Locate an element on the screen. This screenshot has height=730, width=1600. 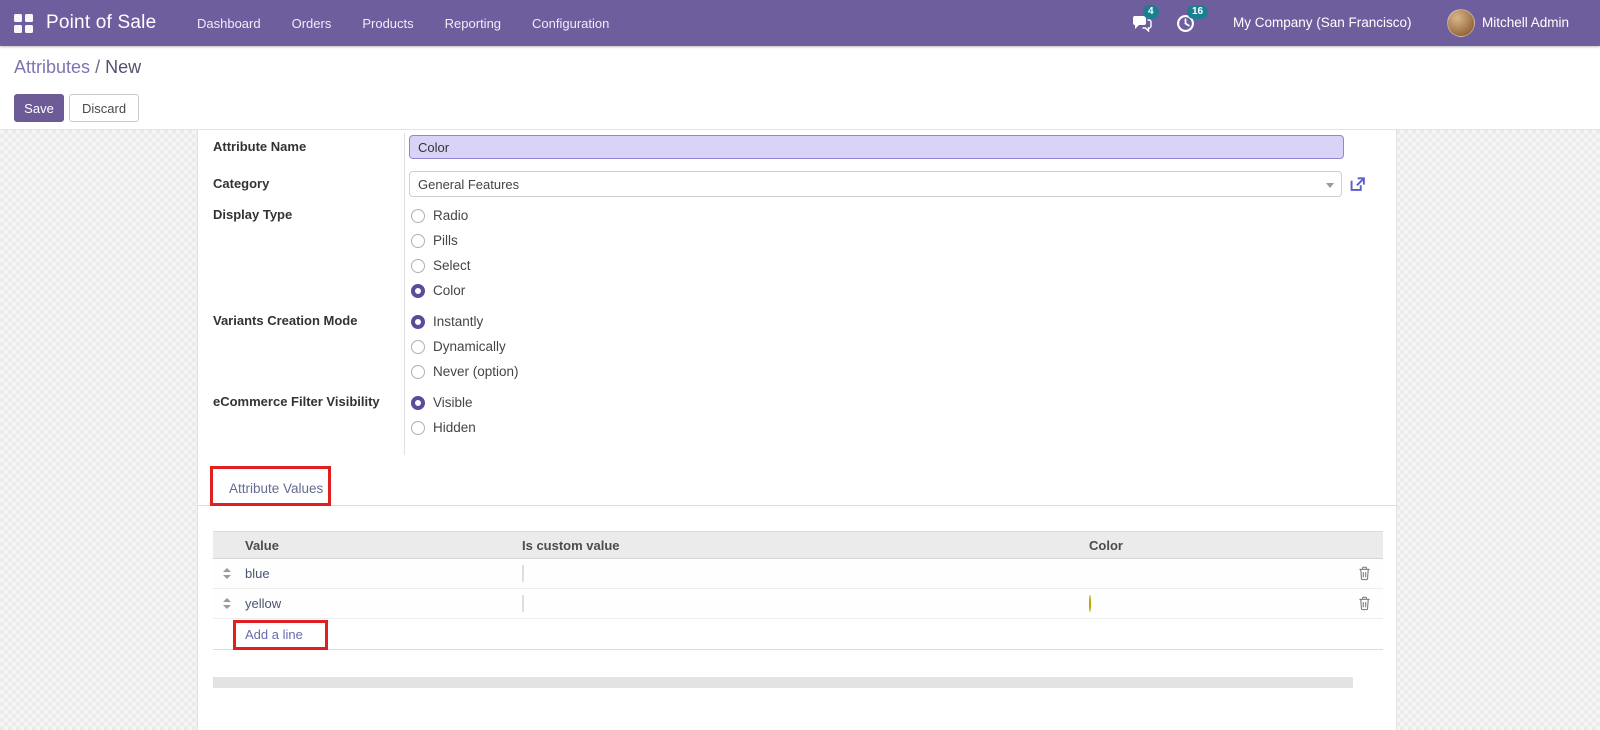
bottom-placeholder-bar is located at coordinates (783, 682).